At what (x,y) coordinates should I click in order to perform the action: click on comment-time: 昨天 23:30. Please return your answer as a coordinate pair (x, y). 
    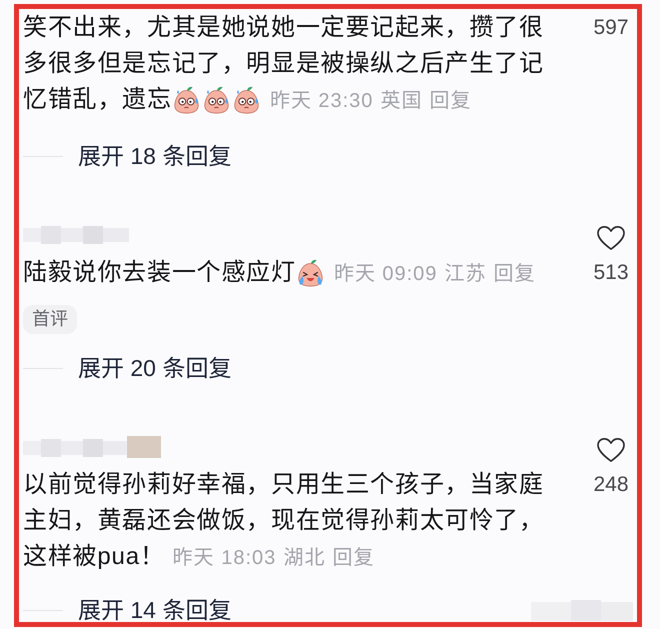
    Looking at the image, I should click on (322, 101).